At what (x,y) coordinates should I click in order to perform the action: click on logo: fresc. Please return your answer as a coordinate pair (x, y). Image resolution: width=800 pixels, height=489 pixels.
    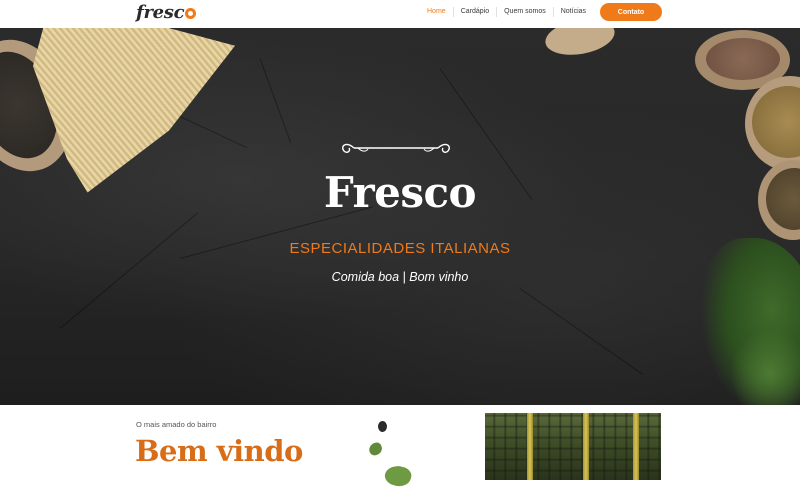
    Looking at the image, I should click on (166, 12).